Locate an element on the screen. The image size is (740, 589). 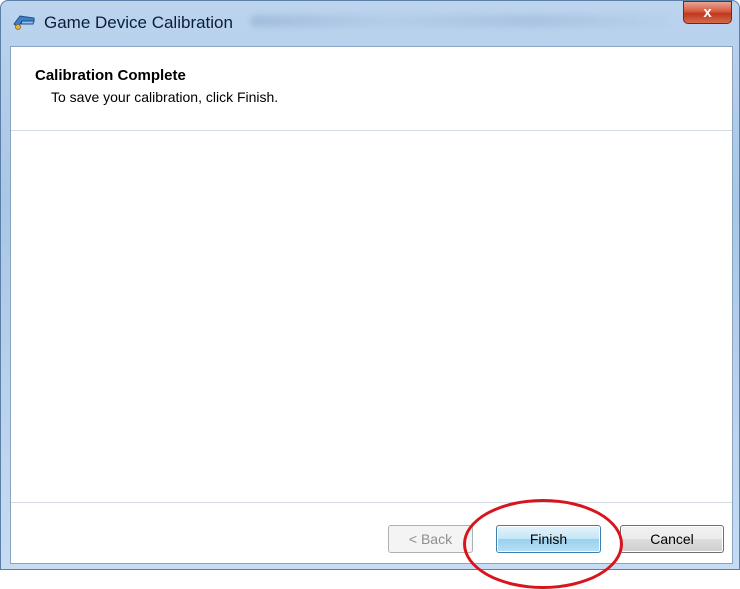
page-subtitle: To save your calibration, click Finish. is located at coordinates (165, 97).